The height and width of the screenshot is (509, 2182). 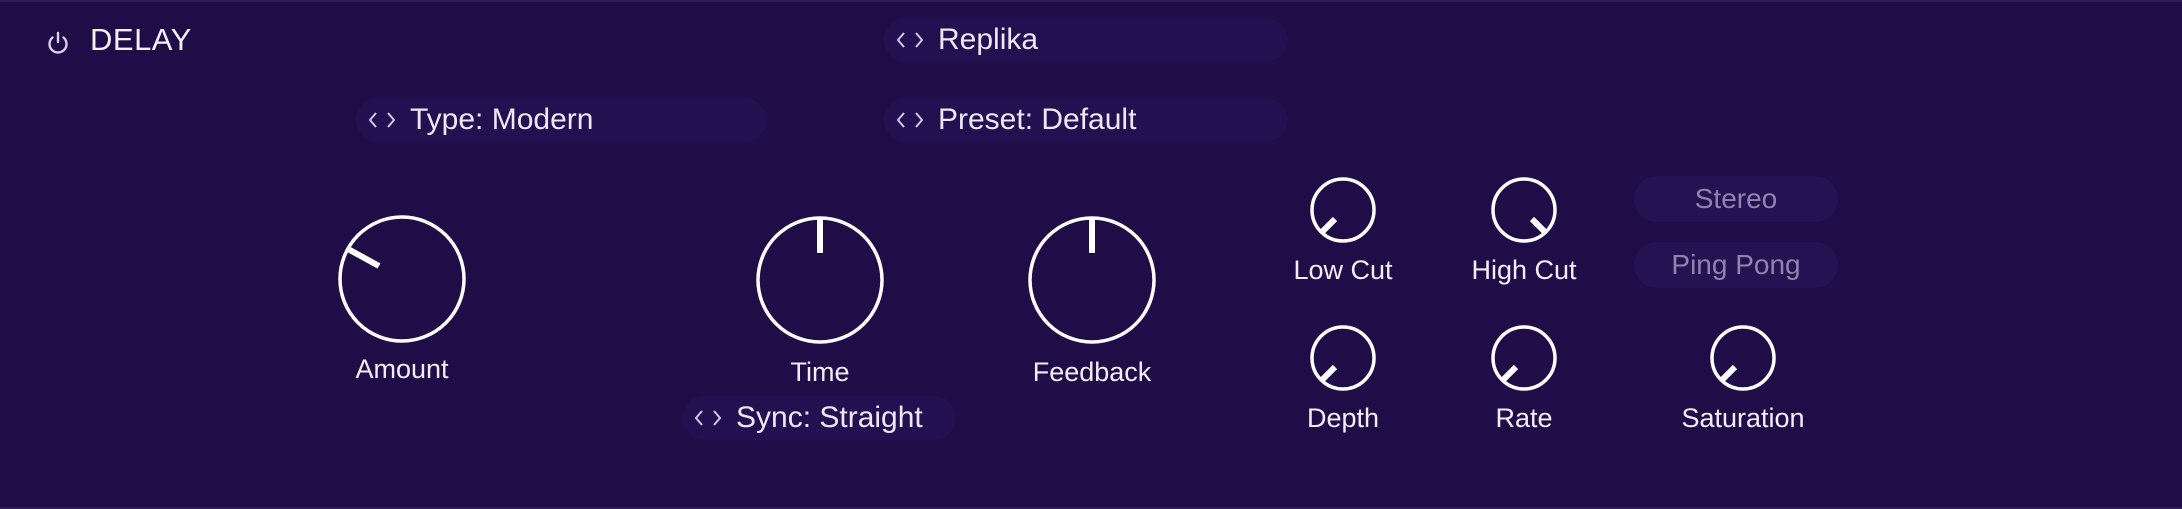 I want to click on low-cut-label: Low Cut, so click(x=1343, y=270).